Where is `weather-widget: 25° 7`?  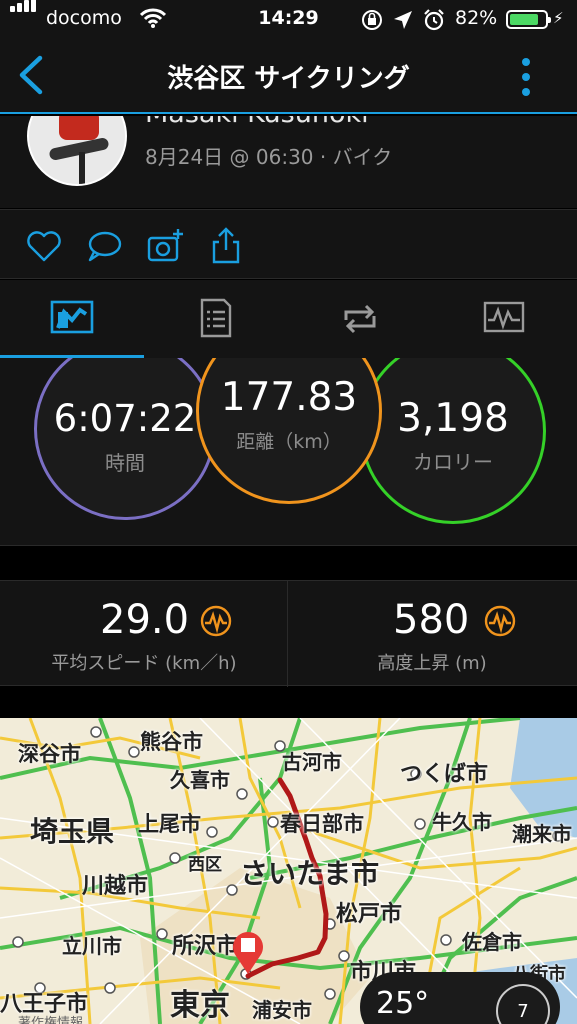
weather-widget: 25° 7 is located at coordinates (460, 998).